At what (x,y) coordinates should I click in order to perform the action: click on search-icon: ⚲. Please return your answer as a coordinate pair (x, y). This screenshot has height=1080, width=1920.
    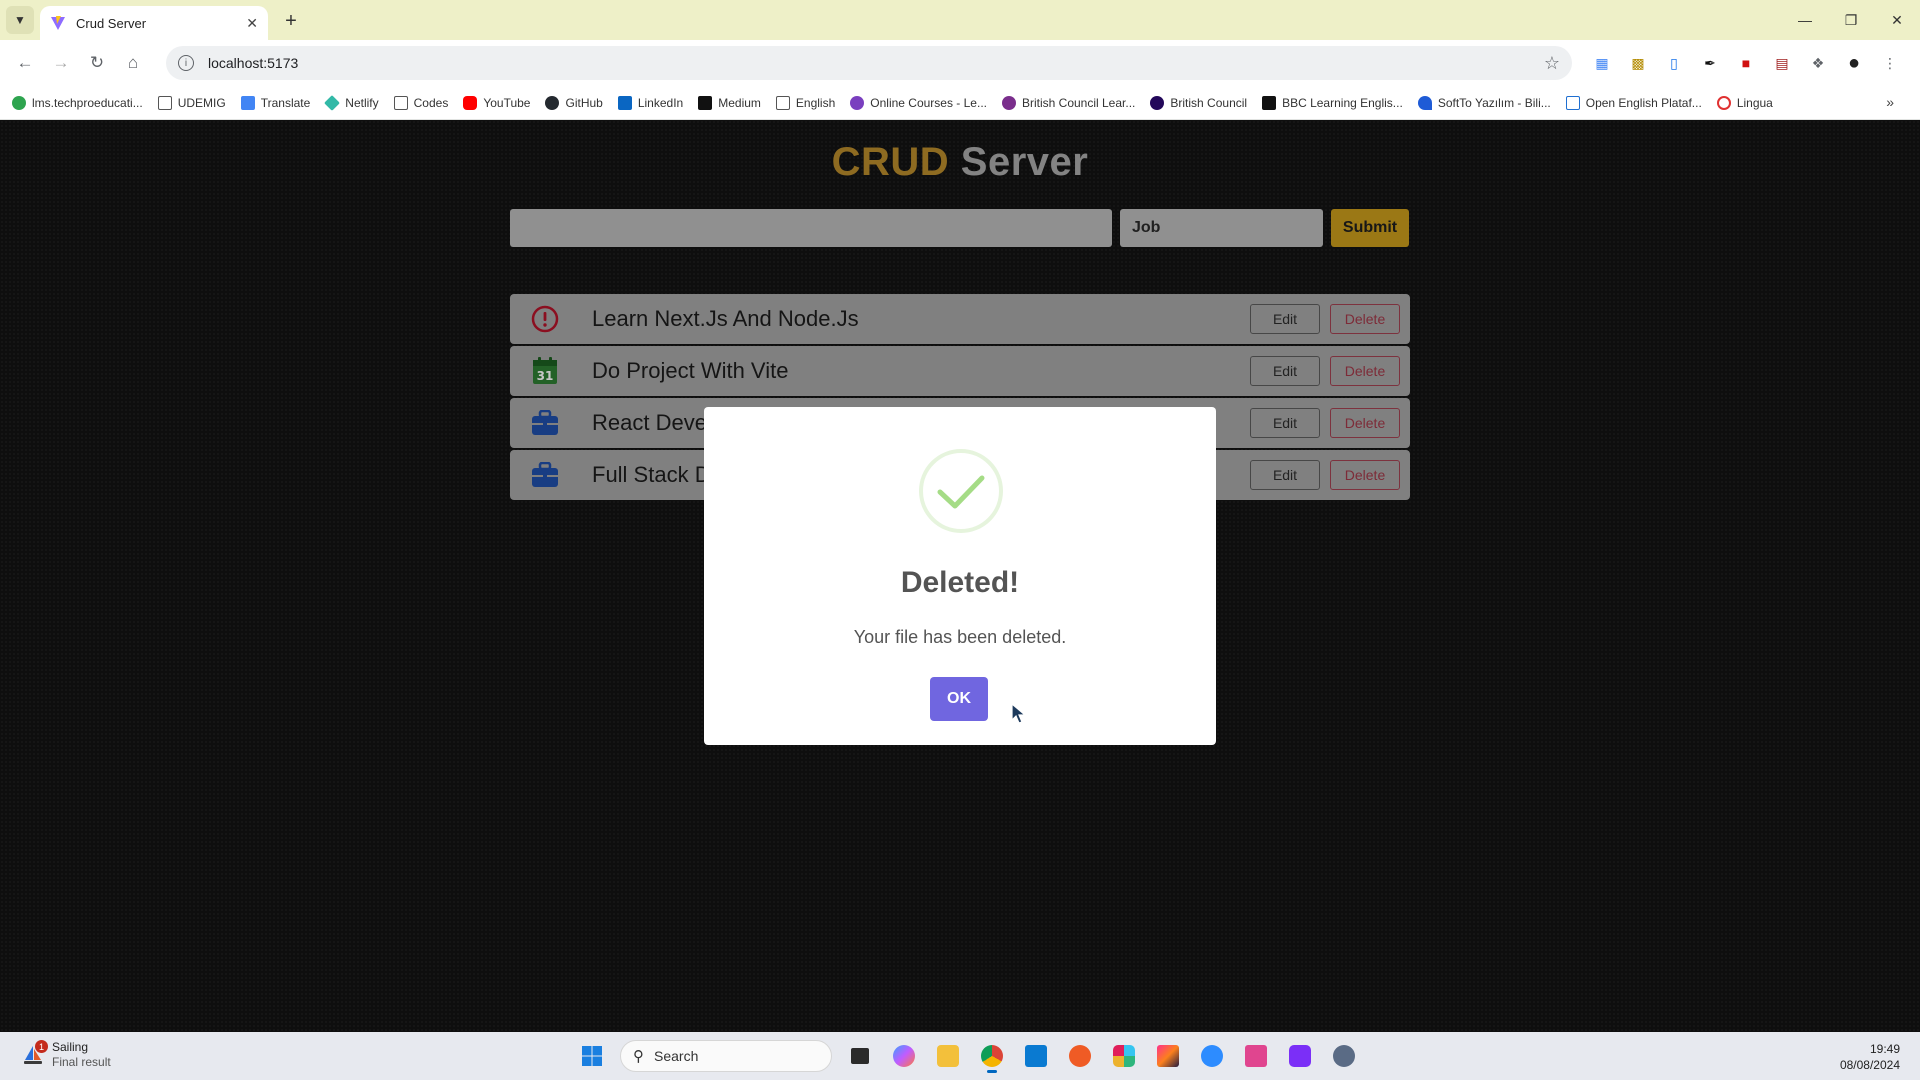
    Looking at the image, I should click on (638, 1056).